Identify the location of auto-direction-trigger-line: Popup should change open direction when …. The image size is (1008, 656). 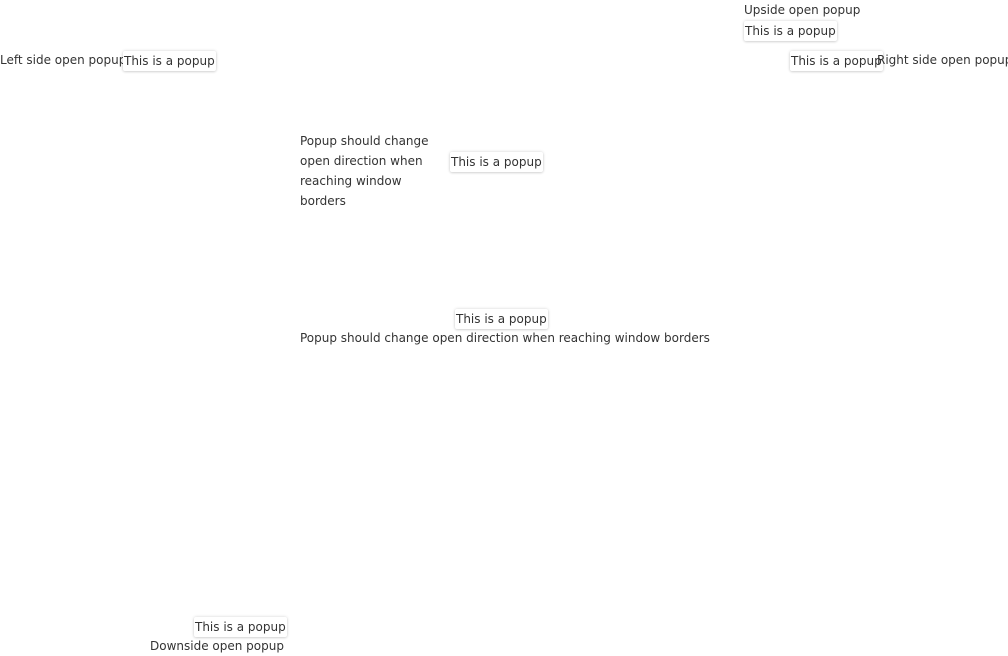
(505, 338).